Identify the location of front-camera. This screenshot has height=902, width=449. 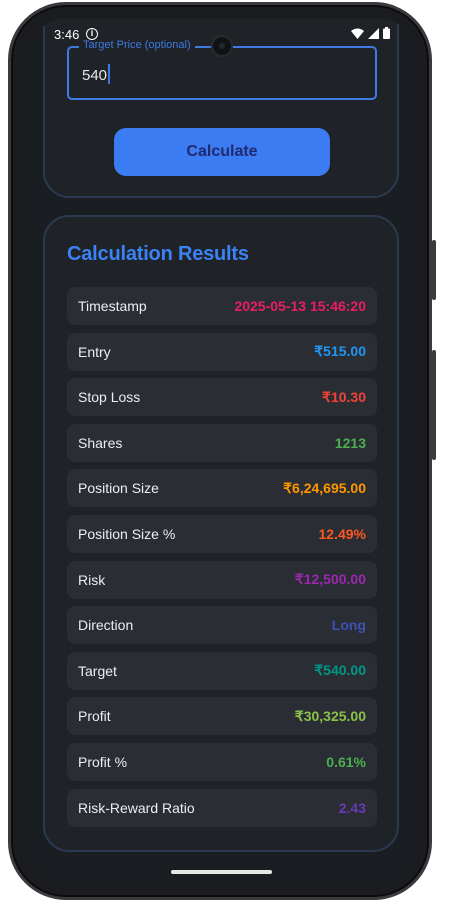
(222, 46).